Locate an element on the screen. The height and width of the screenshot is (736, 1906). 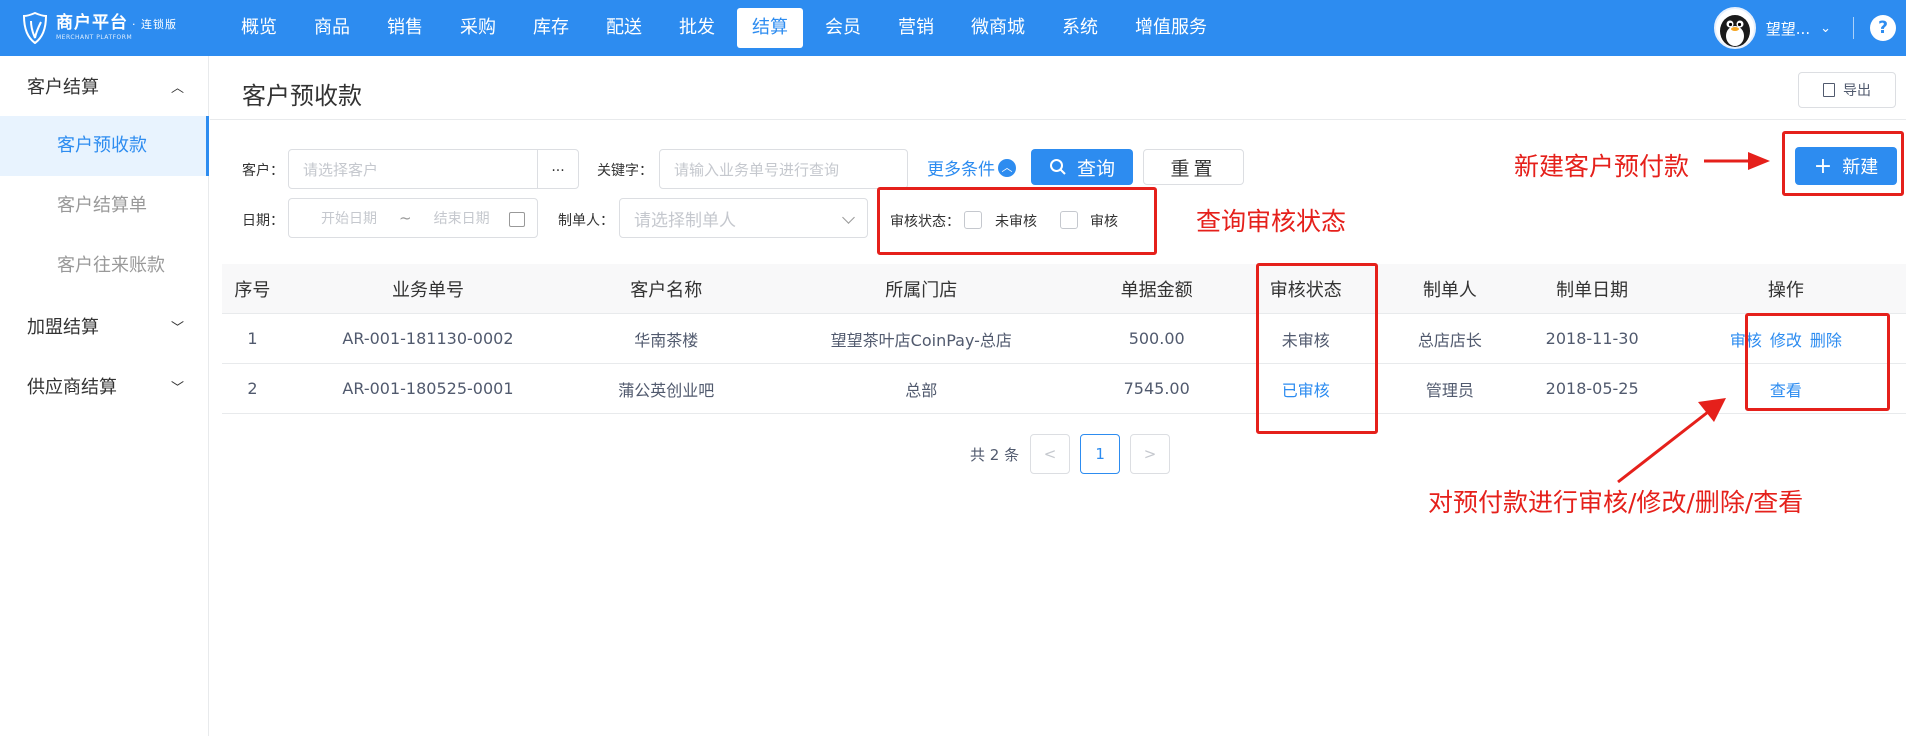
chevron-up-icon: ︿ is located at coordinates (177, 88).